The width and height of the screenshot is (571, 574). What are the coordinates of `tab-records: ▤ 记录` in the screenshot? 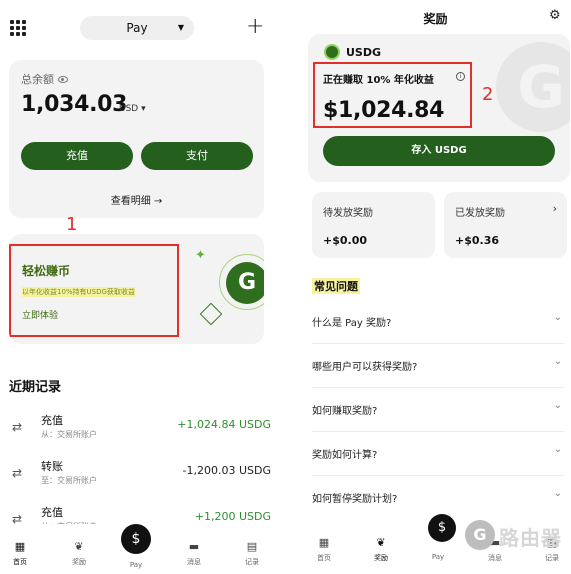 It's located at (252, 553).